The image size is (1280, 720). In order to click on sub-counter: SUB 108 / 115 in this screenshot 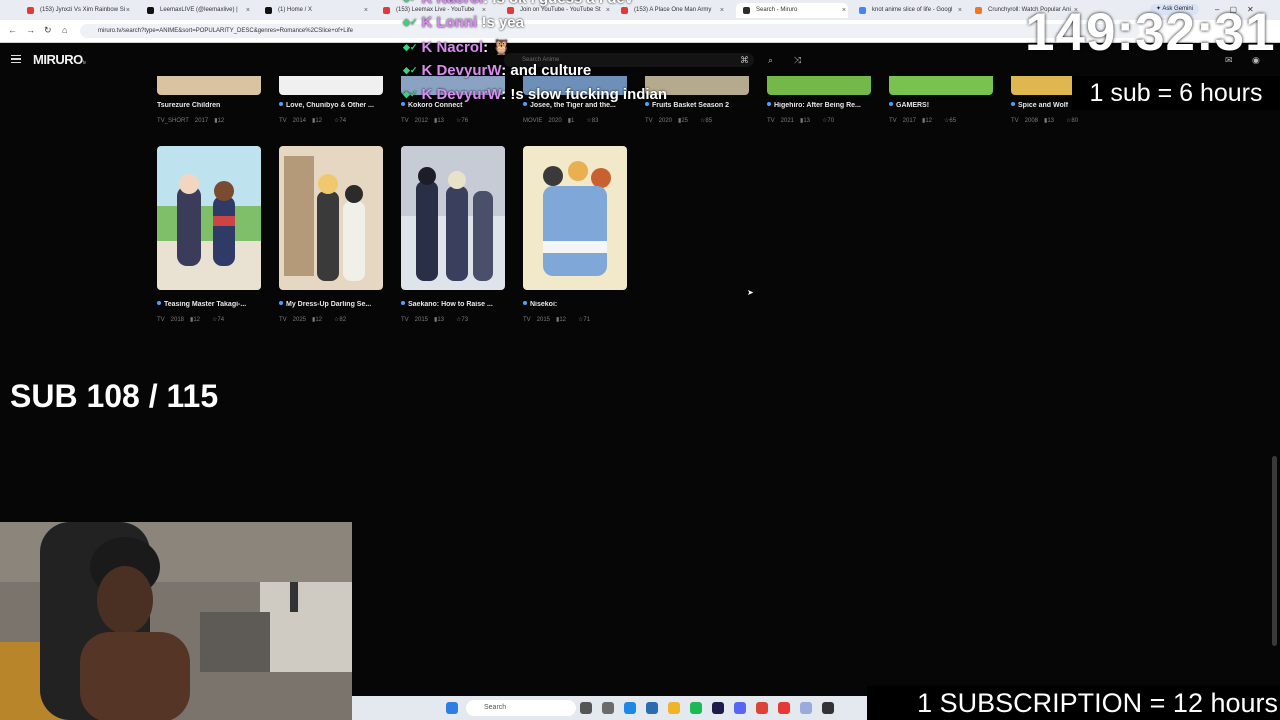, I will do `click(114, 396)`.